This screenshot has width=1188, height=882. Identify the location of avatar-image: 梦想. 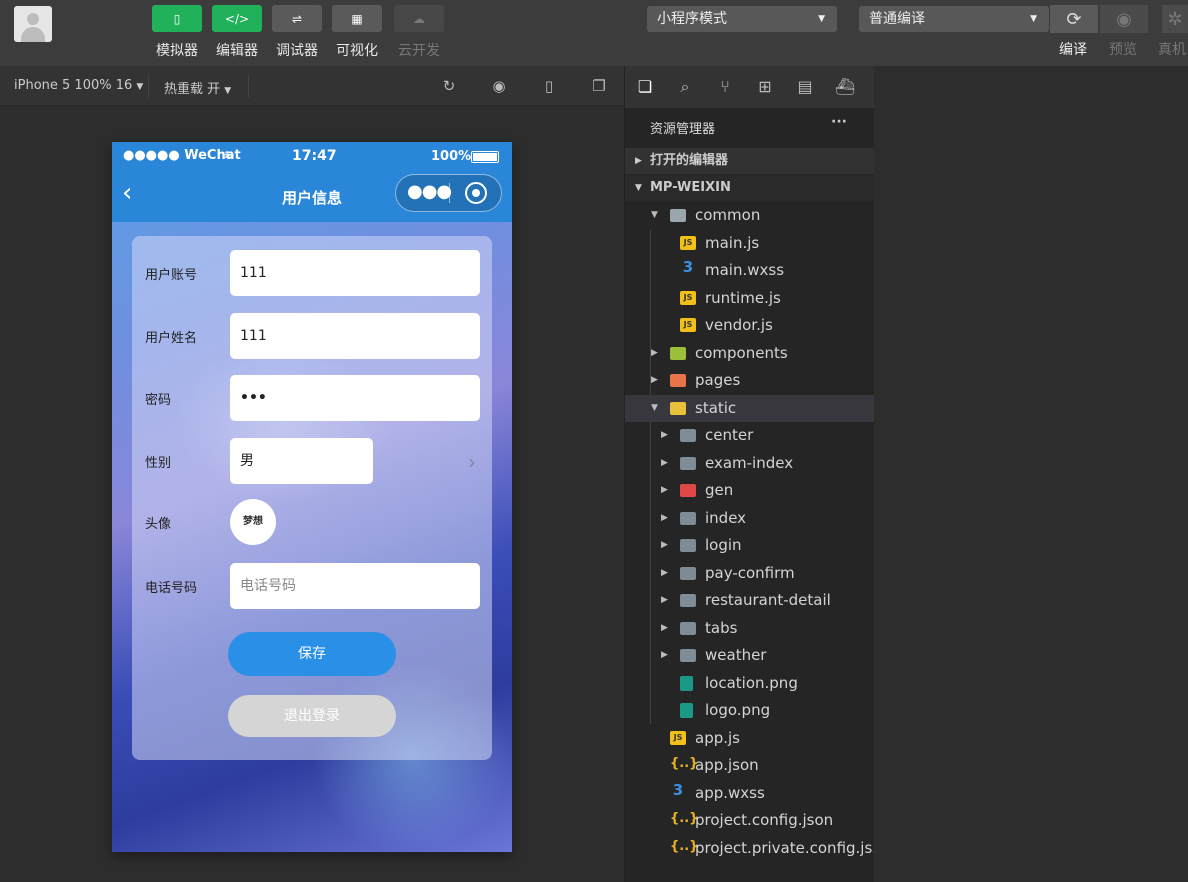
(253, 522).